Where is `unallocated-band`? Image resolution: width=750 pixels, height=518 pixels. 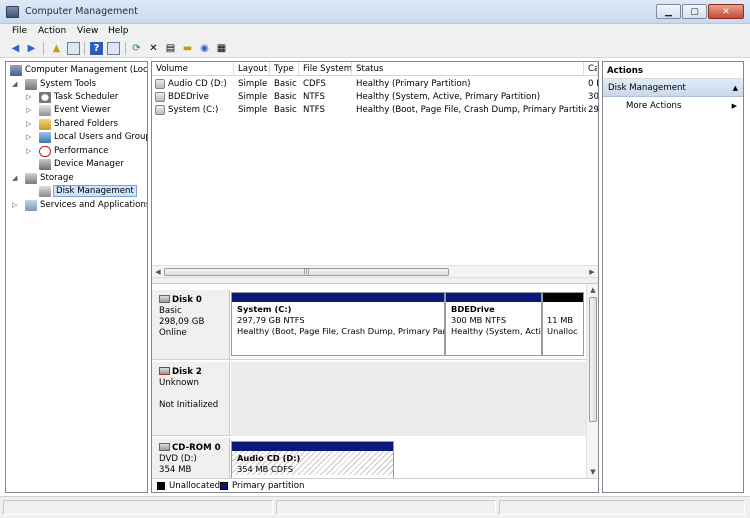 unallocated-band is located at coordinates (563, 297).